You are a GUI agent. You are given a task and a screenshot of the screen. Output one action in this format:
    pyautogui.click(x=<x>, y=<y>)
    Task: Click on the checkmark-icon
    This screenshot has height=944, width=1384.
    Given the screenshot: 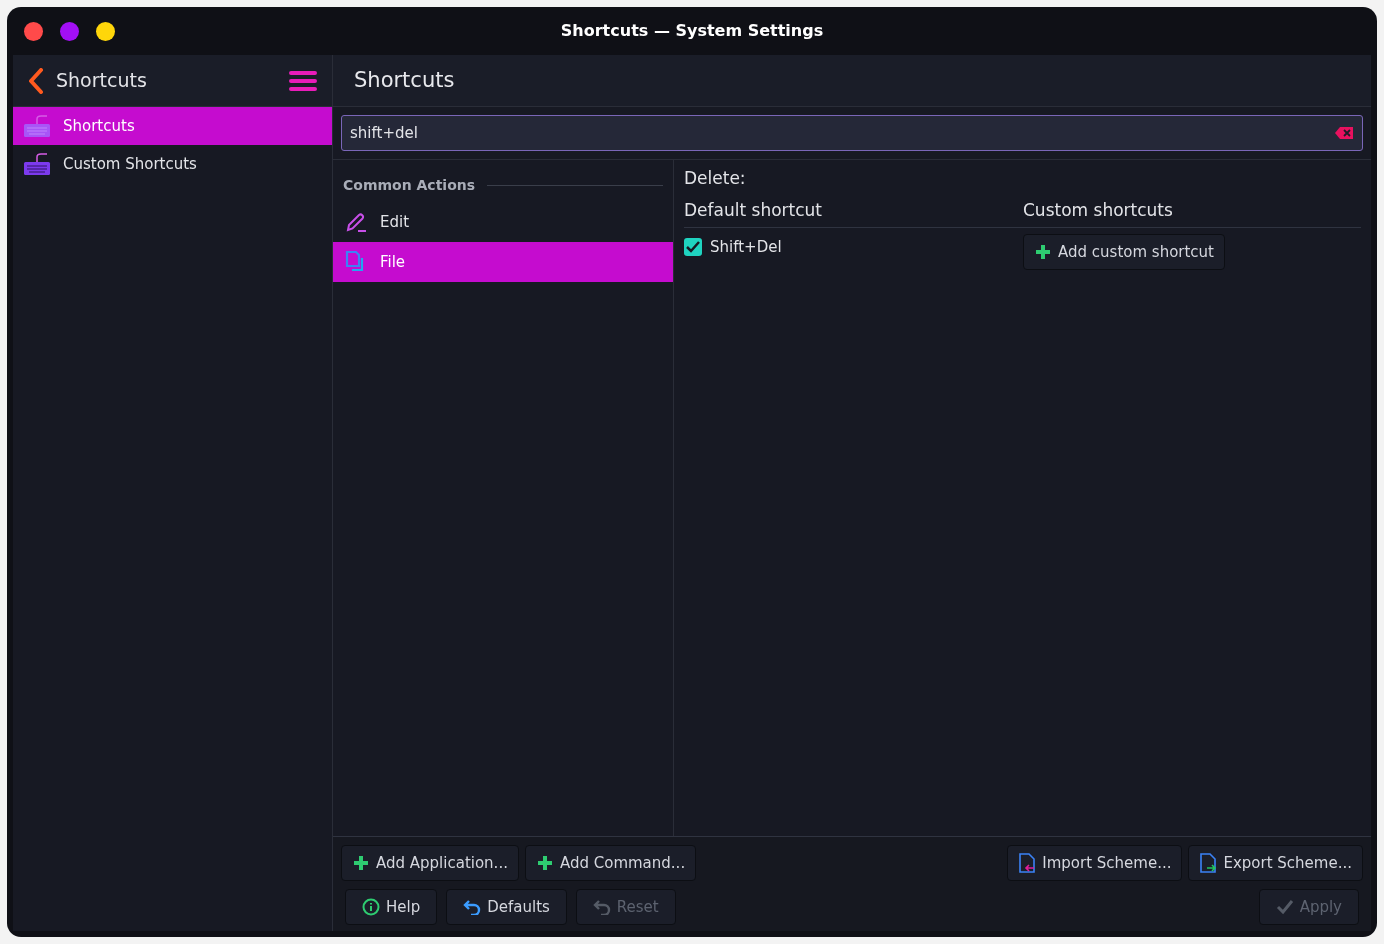 What is the action you would take?
    pyautogui.click(x=1284, y=907)
    